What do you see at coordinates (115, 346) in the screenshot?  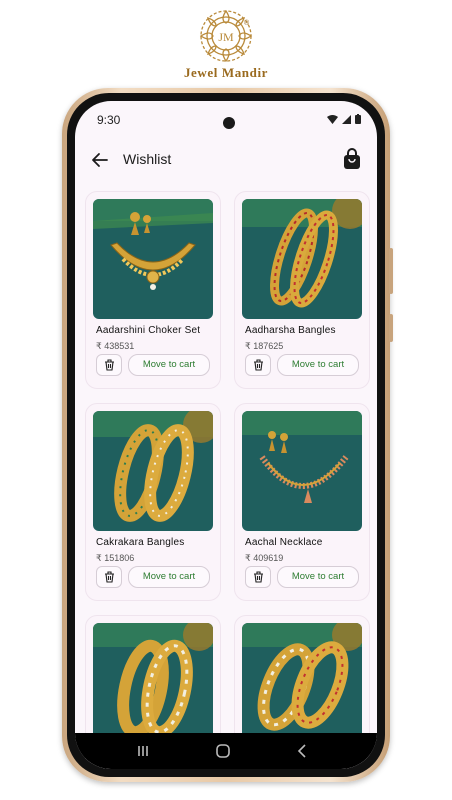 I see `product-price: ₹ 438531` at bounding box center [115, 346].